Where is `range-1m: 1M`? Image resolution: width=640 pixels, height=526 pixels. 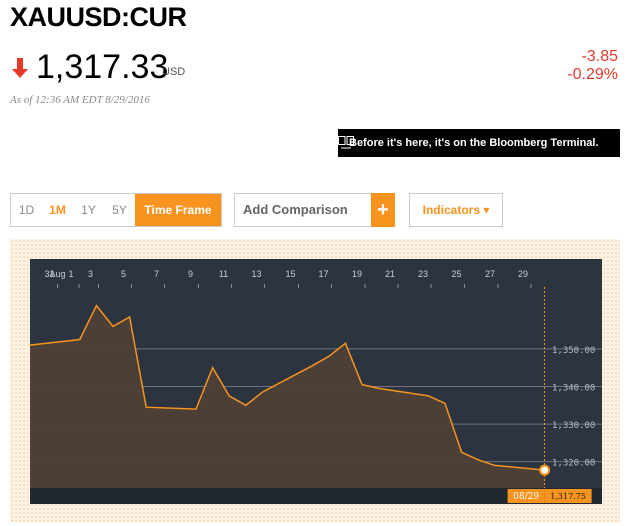 range-1m: 1M is located at coordinates (57, 210).